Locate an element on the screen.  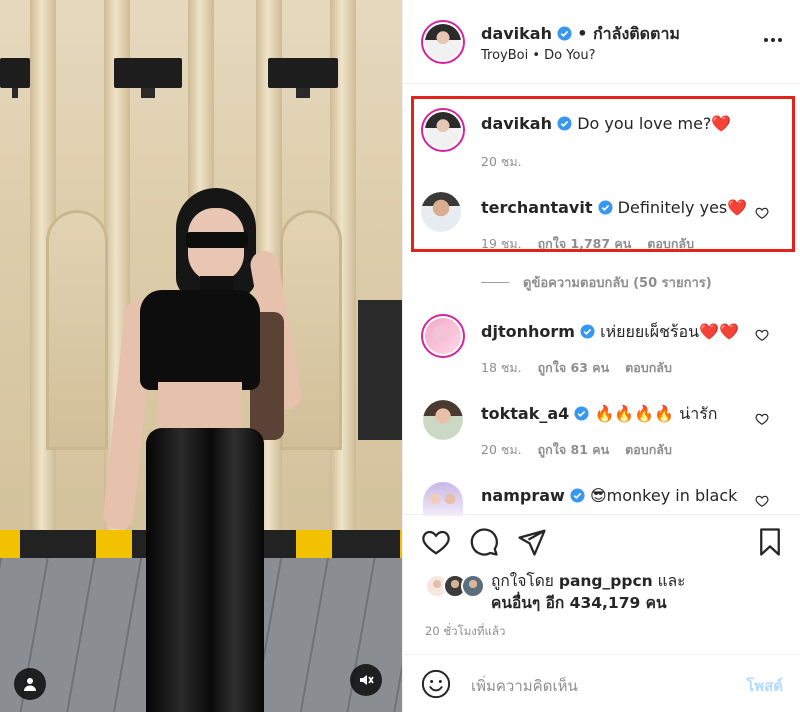
comment-icon is located at coordinates (484, 542).